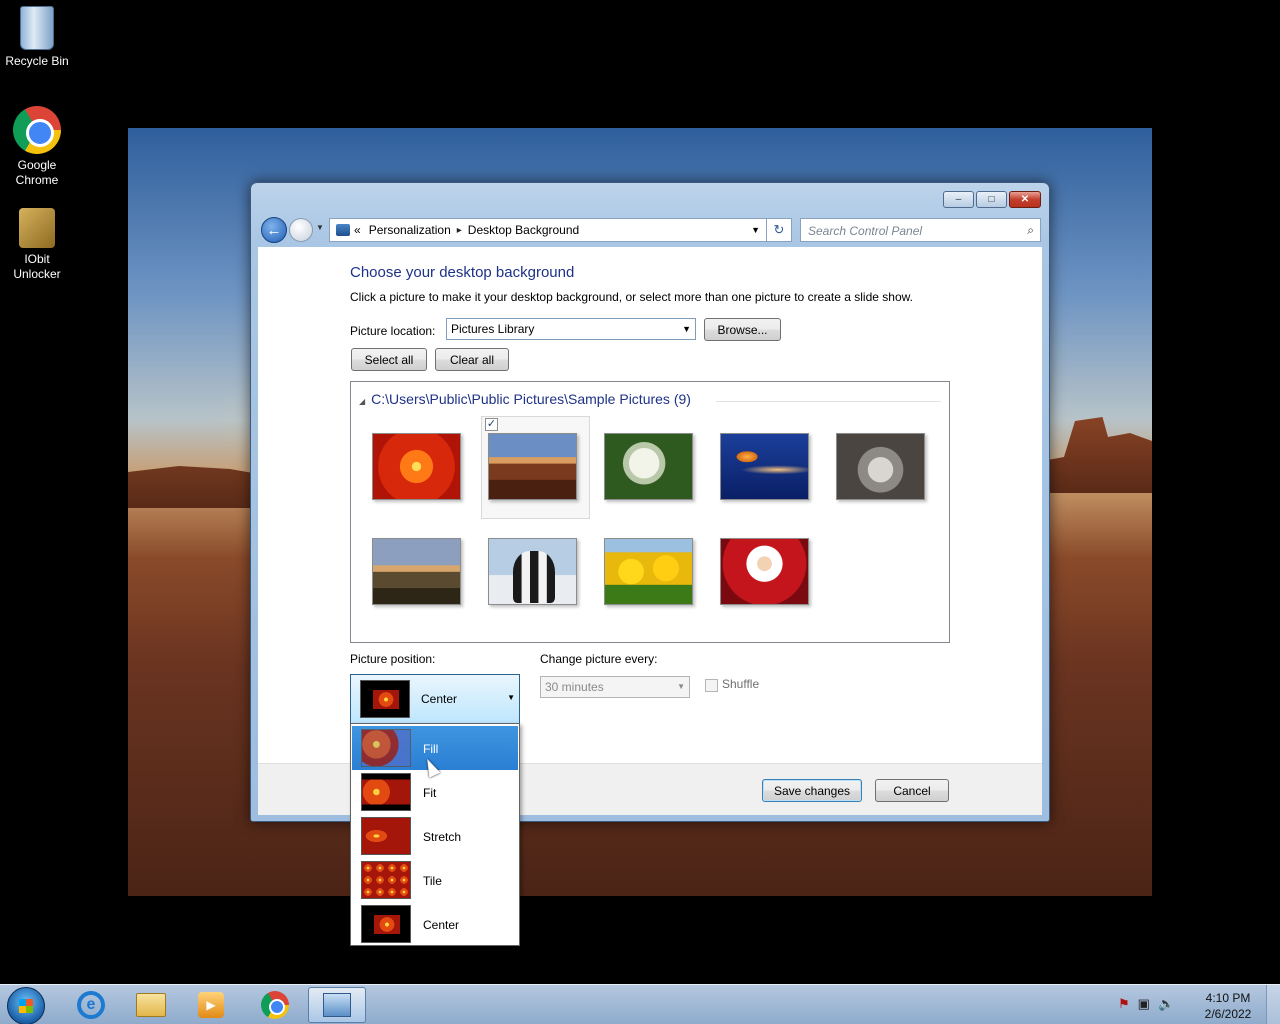 The image size is (1280, 1024). What do you see at coordinates (416, 466) in the screenshot?
I see `picture-thumbnail-chrysanthemum` at bounding box center [416, 466].